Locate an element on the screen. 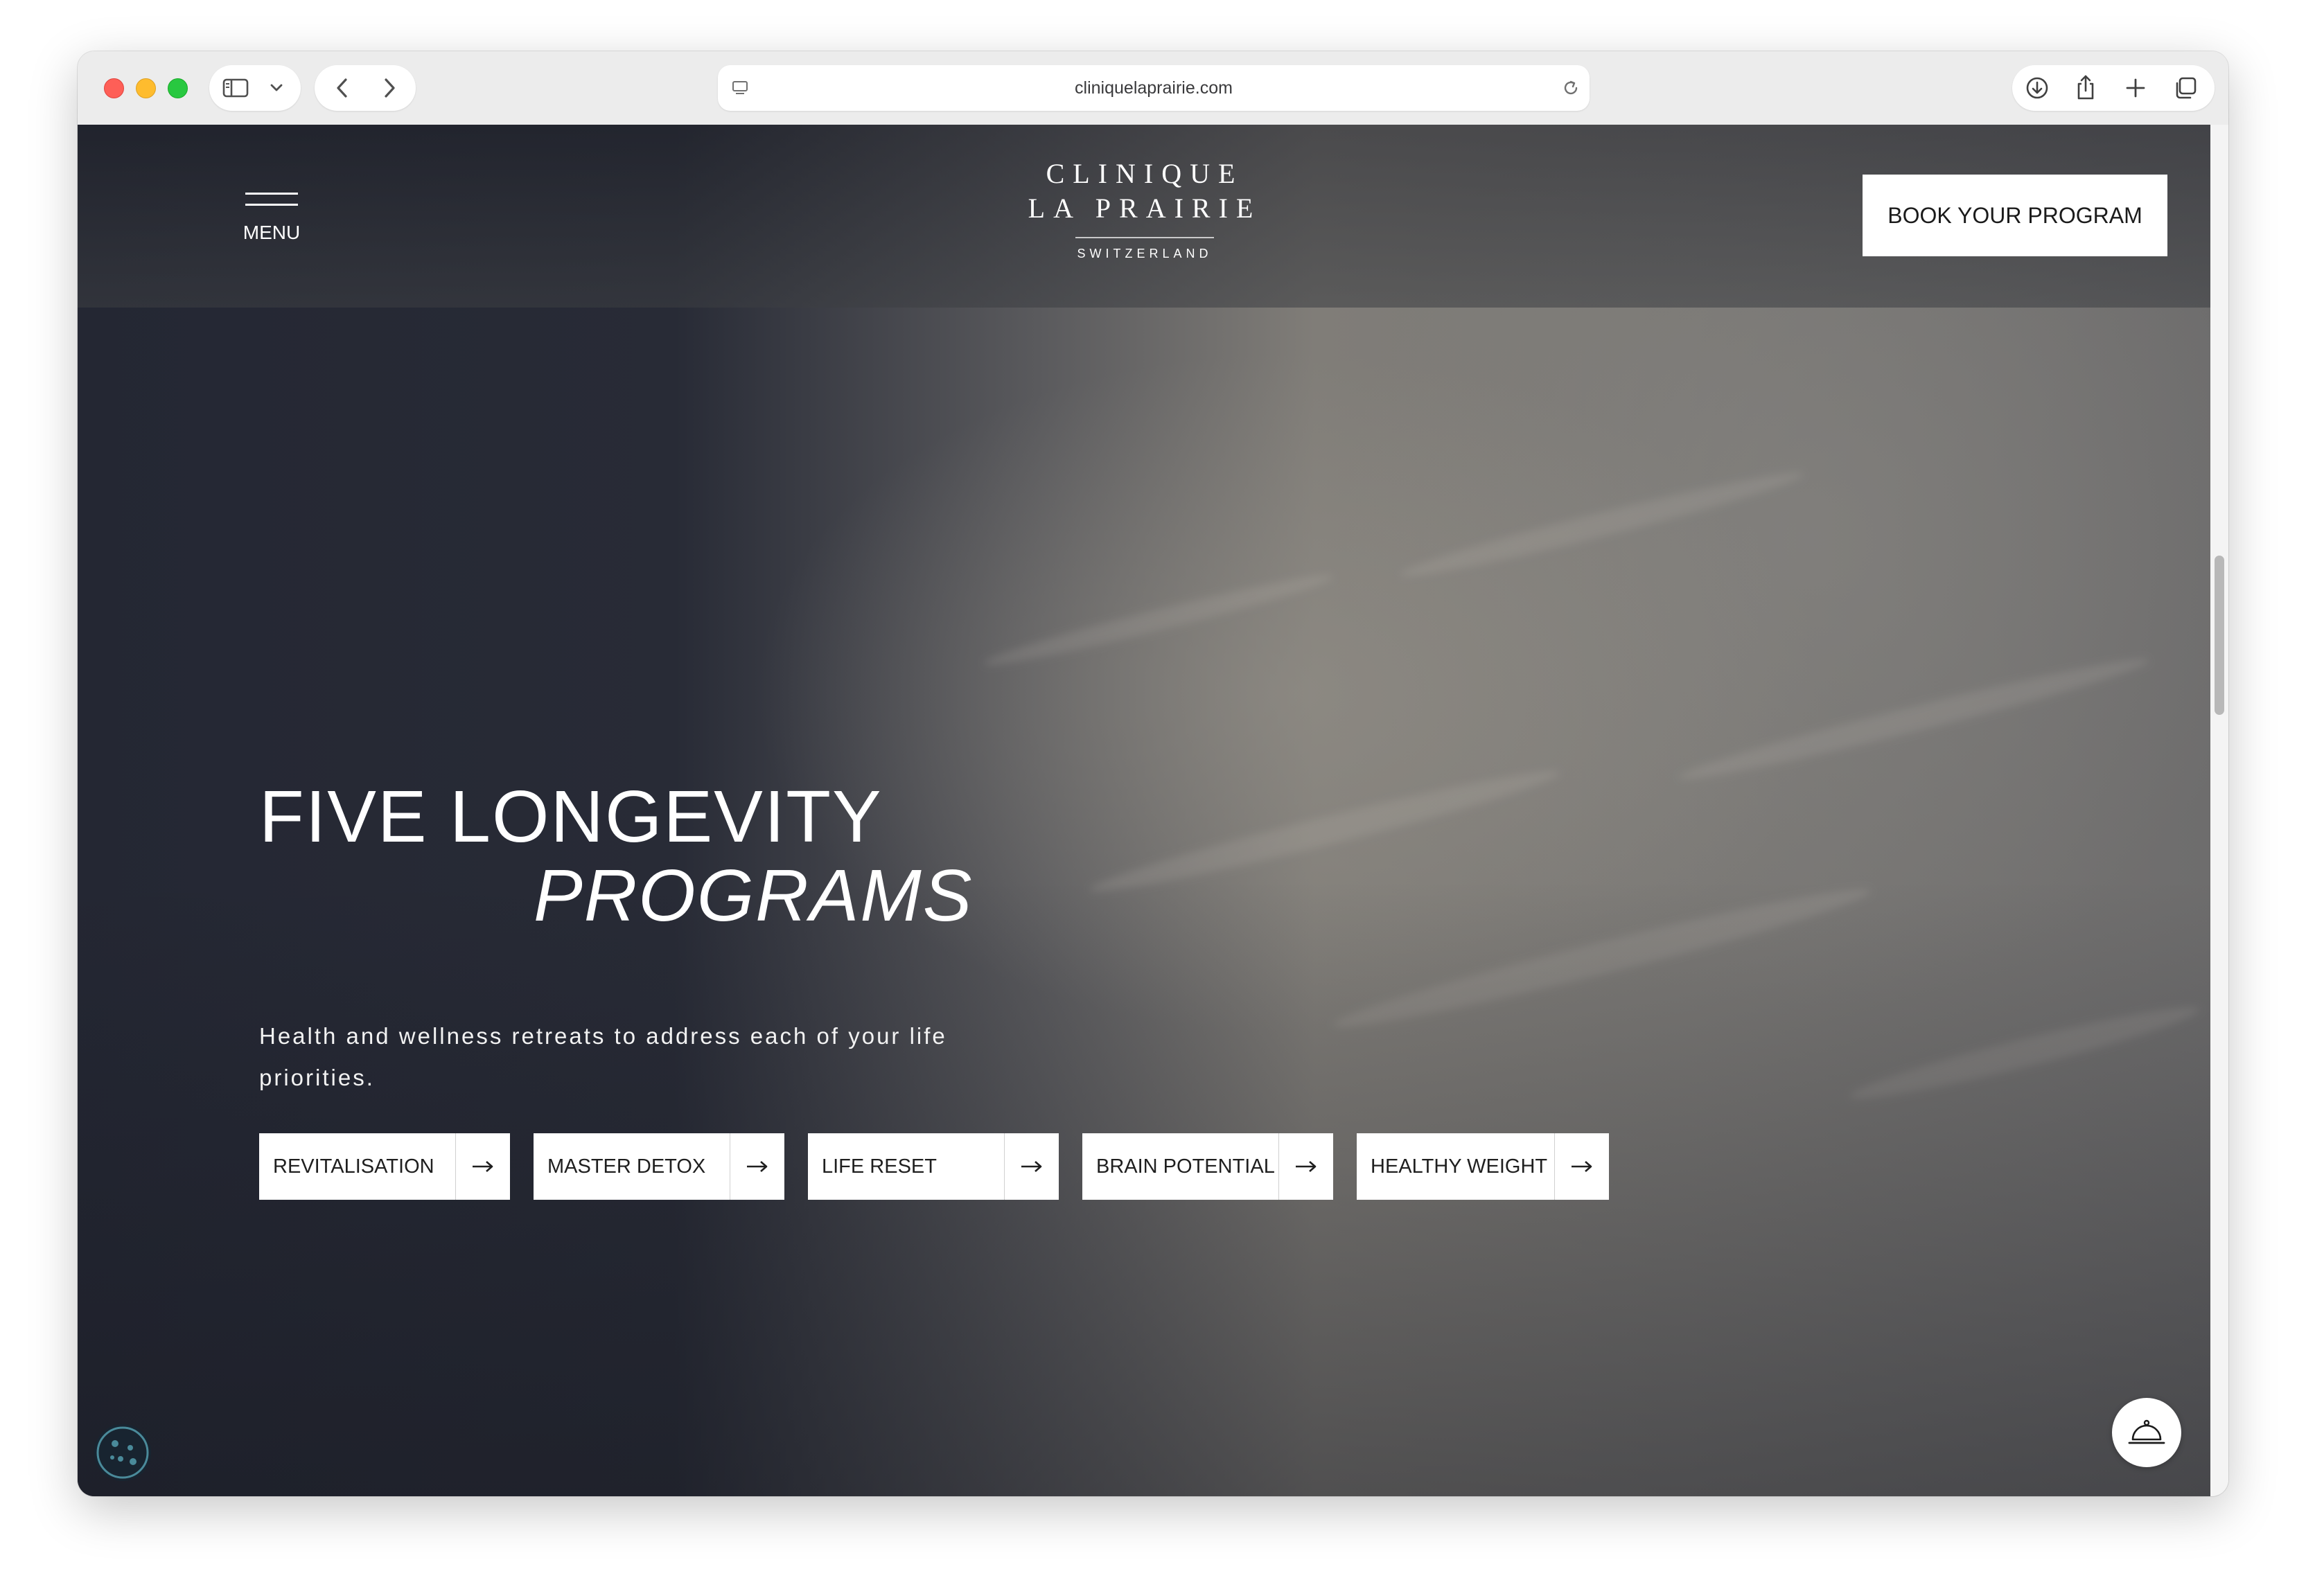 Image resolution: width=2306 pixels, height=1596 pixels. program-button-revitalisation: REVITALISATION is located at coordinates (384, 1166).